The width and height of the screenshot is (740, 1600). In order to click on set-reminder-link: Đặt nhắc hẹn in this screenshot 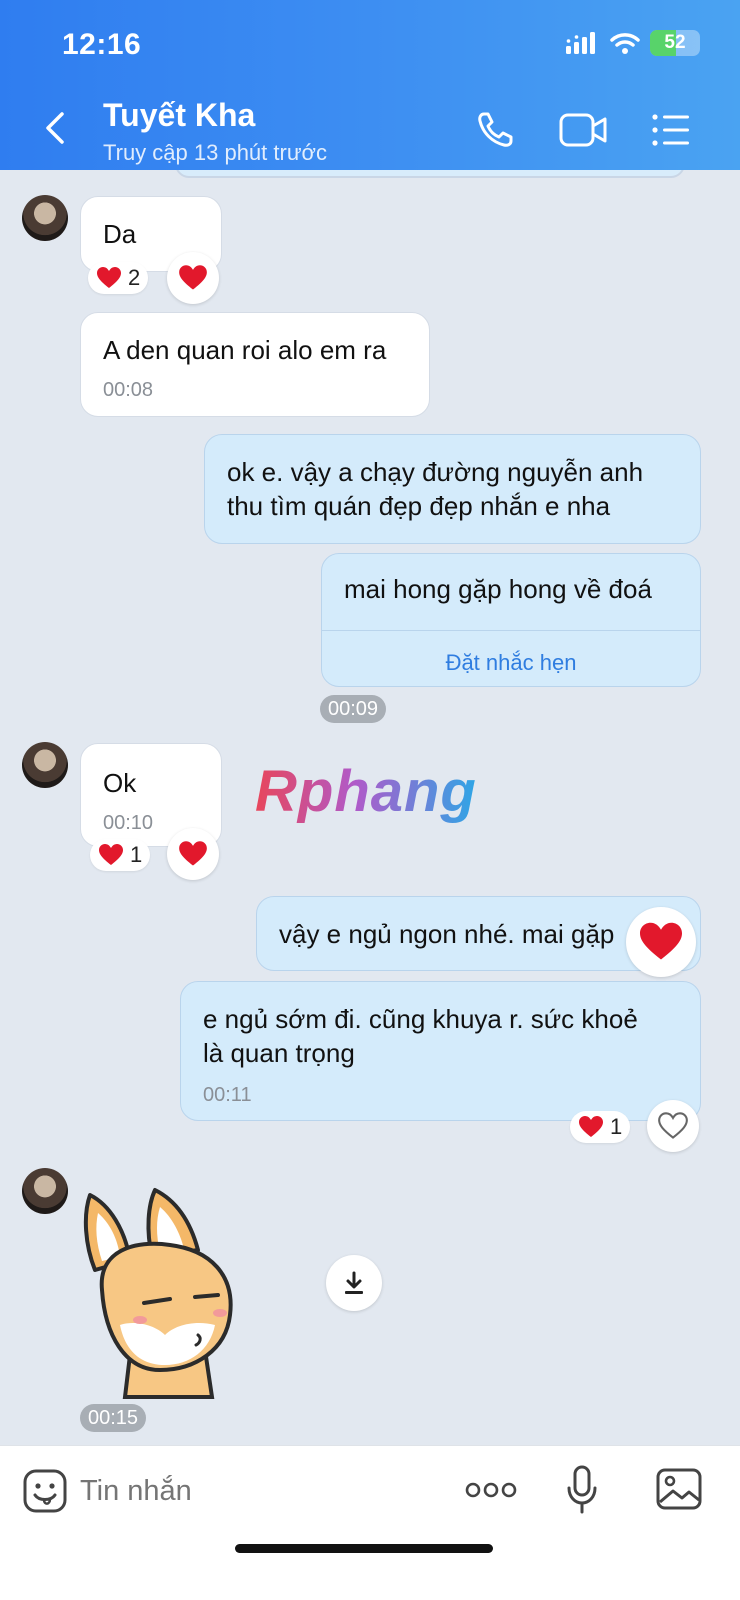, I will do `click(511, 663)`.